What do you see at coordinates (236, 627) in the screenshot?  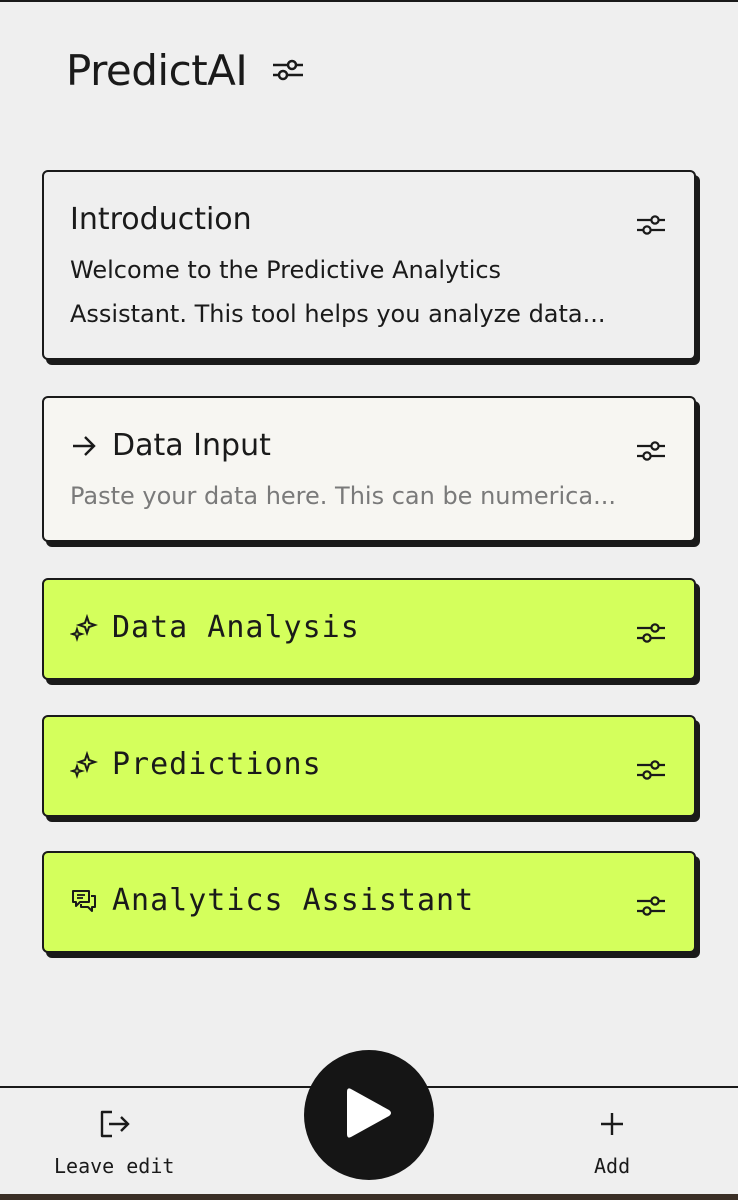 I see `card-title: Data Analysis` at bounding box center [236, 627].